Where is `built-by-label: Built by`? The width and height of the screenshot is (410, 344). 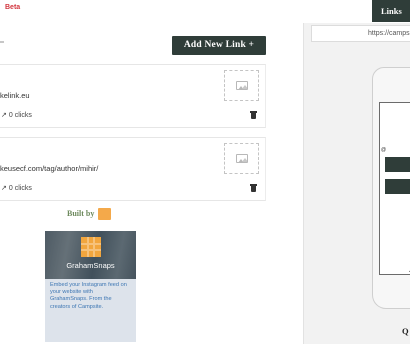 built-by-label: Built by is located at coordinates (81, 213).